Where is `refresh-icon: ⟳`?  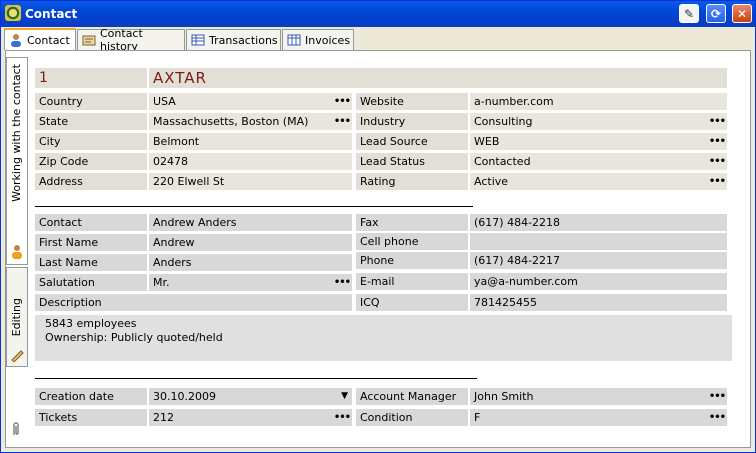
refresh-icon: ⟳ is located at coordinates (716, 13).